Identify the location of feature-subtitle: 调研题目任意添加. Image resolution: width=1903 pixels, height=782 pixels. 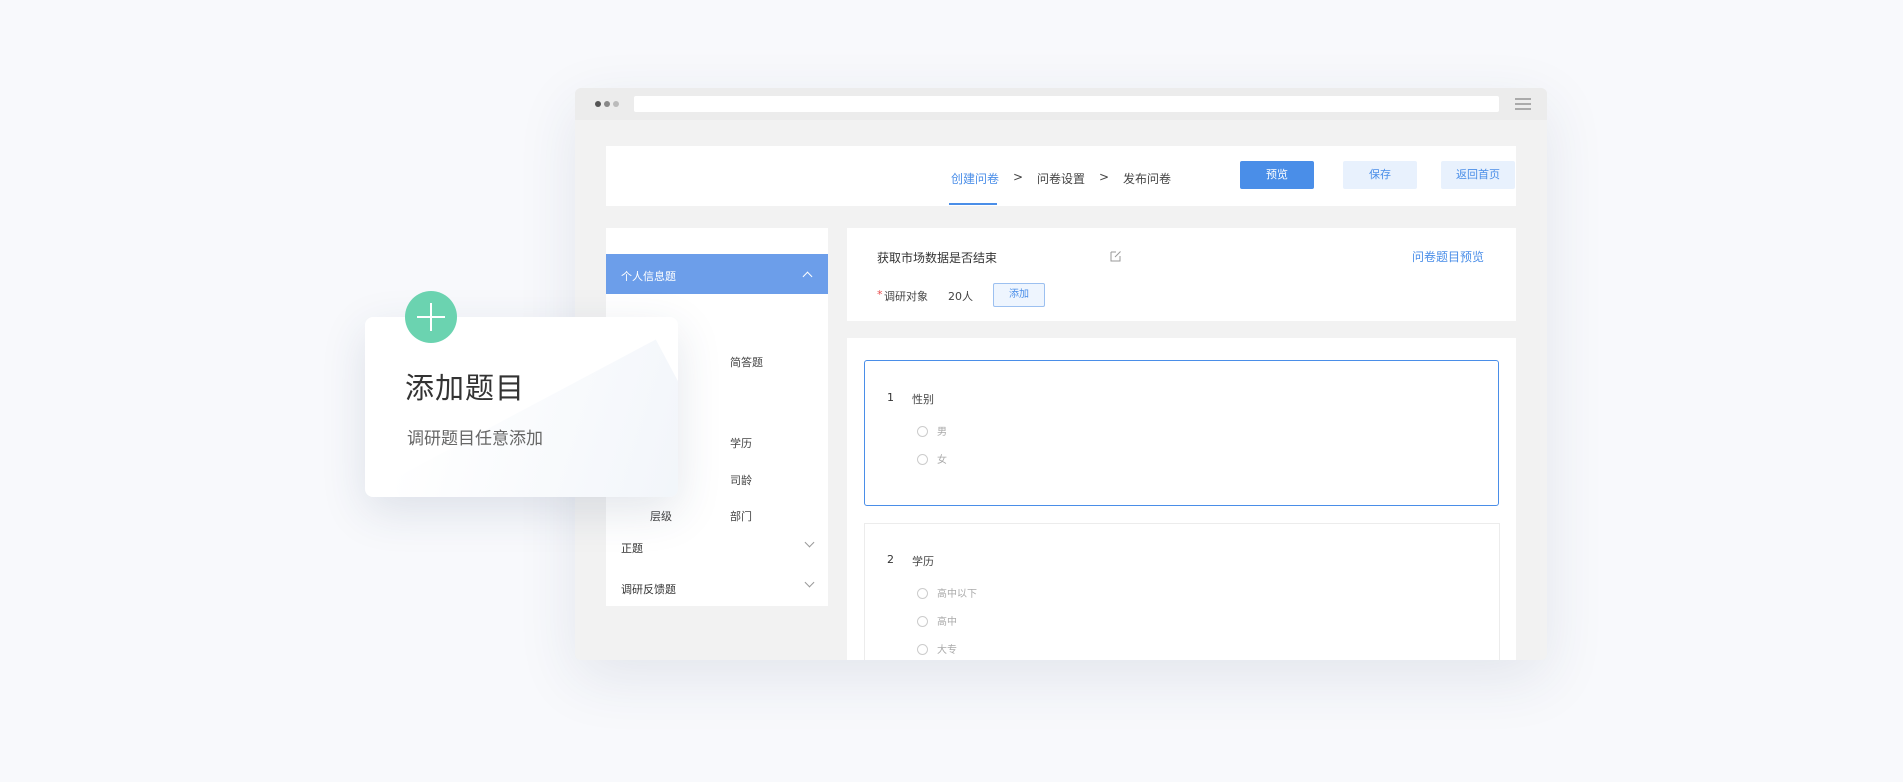
(475, 439).